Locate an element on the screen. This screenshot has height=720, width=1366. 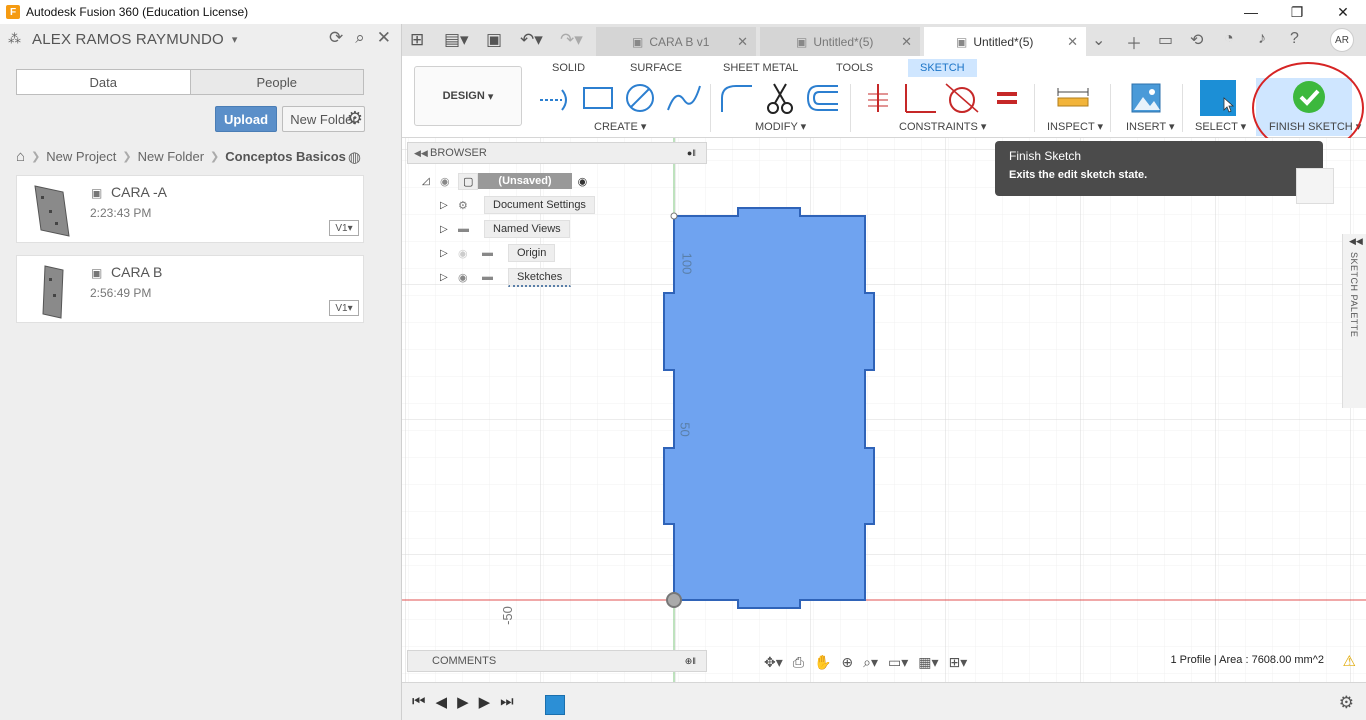
tab-document: ▣ Untitled*(5) ✕ is located at coordinates (840, 41).